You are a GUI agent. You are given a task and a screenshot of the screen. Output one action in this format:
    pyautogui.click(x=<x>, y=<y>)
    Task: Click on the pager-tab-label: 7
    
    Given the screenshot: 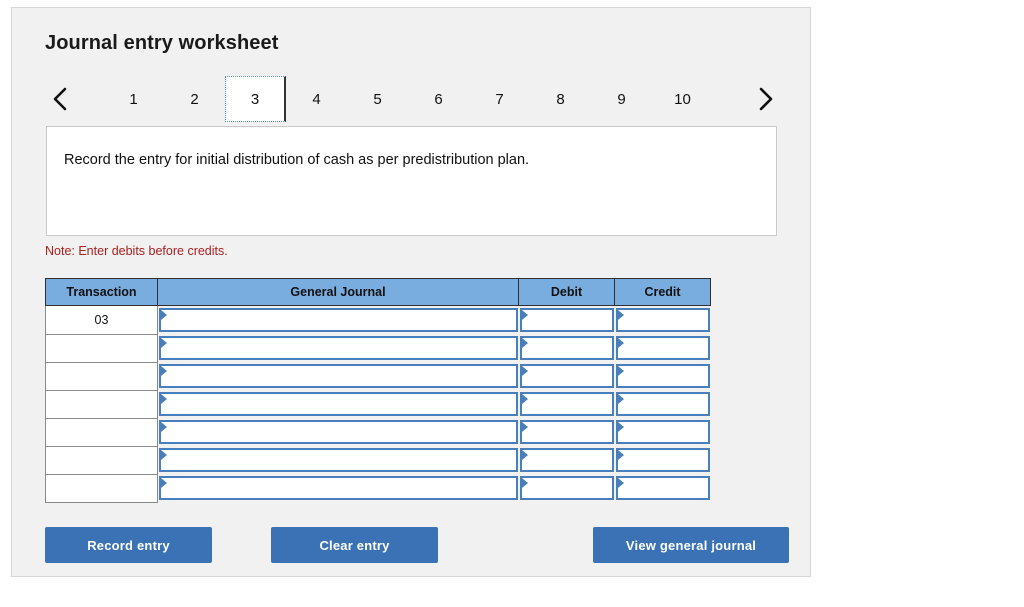 What is the action you would take?
    pyautogui.click(x=499, y=99)
    